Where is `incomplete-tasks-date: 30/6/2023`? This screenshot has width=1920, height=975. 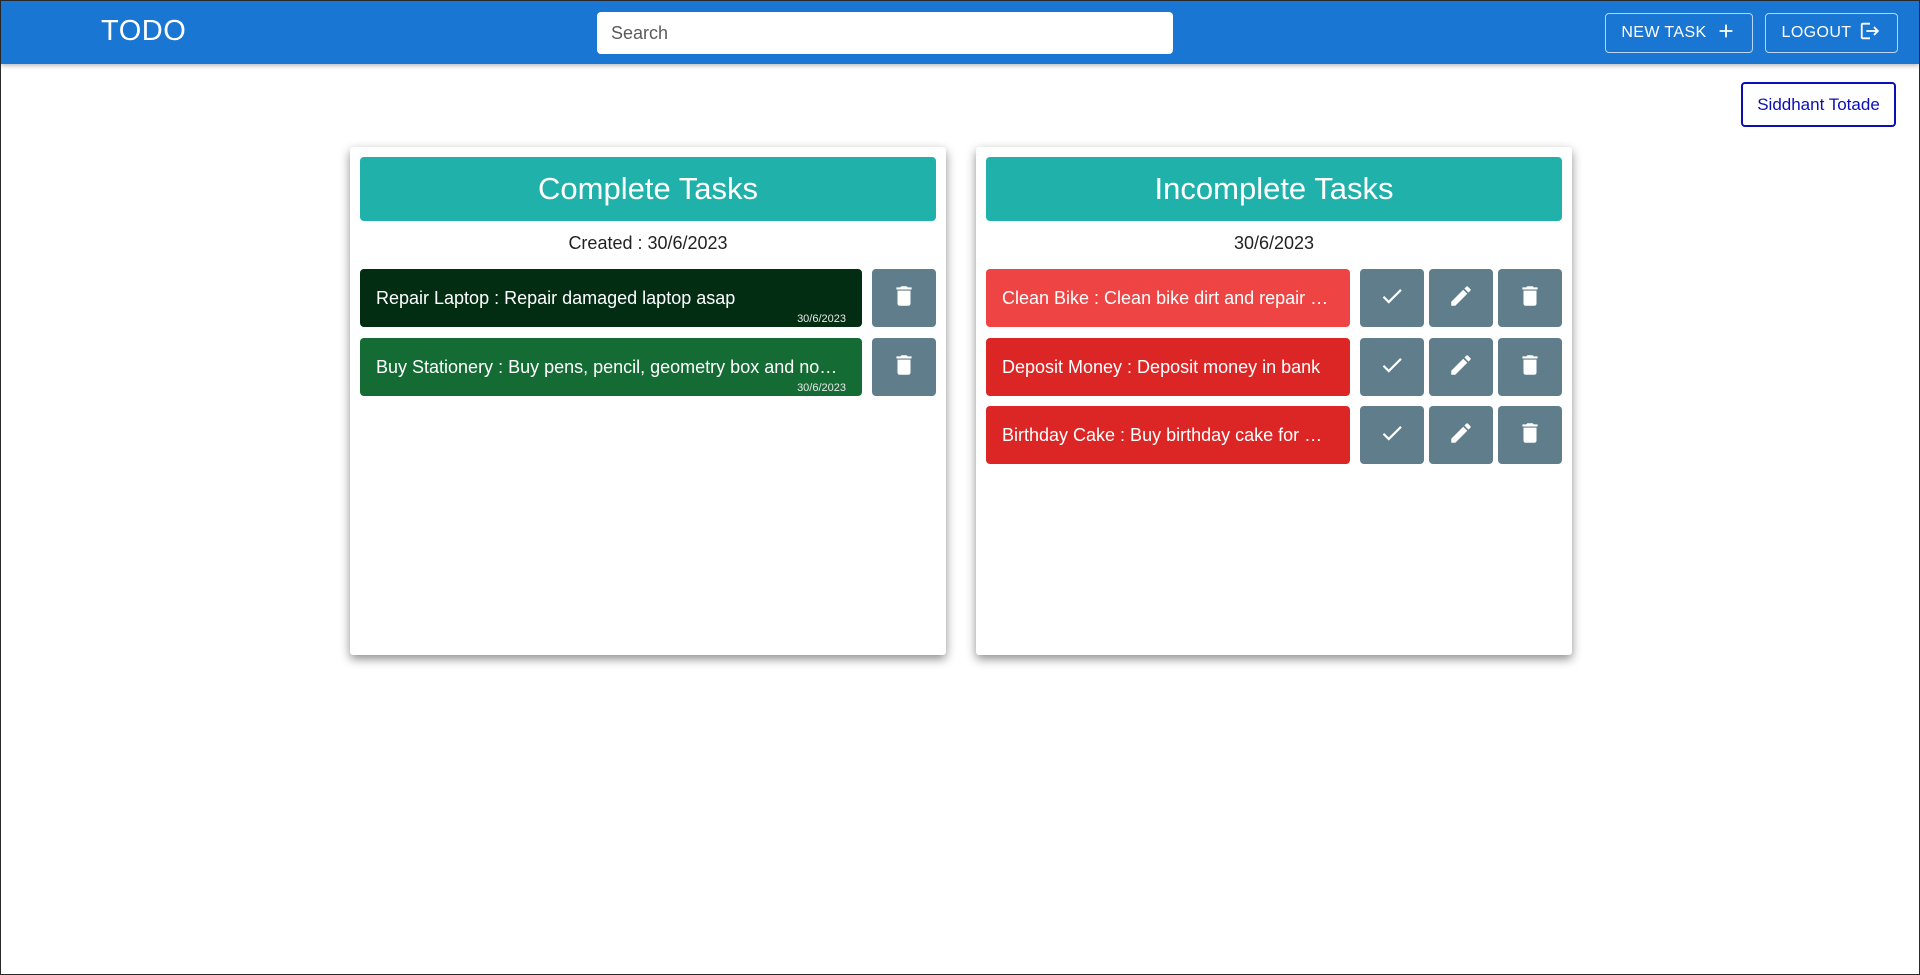
incomplete-tasks-date: 30/6/2023 is located at coordinates (1274, 243).